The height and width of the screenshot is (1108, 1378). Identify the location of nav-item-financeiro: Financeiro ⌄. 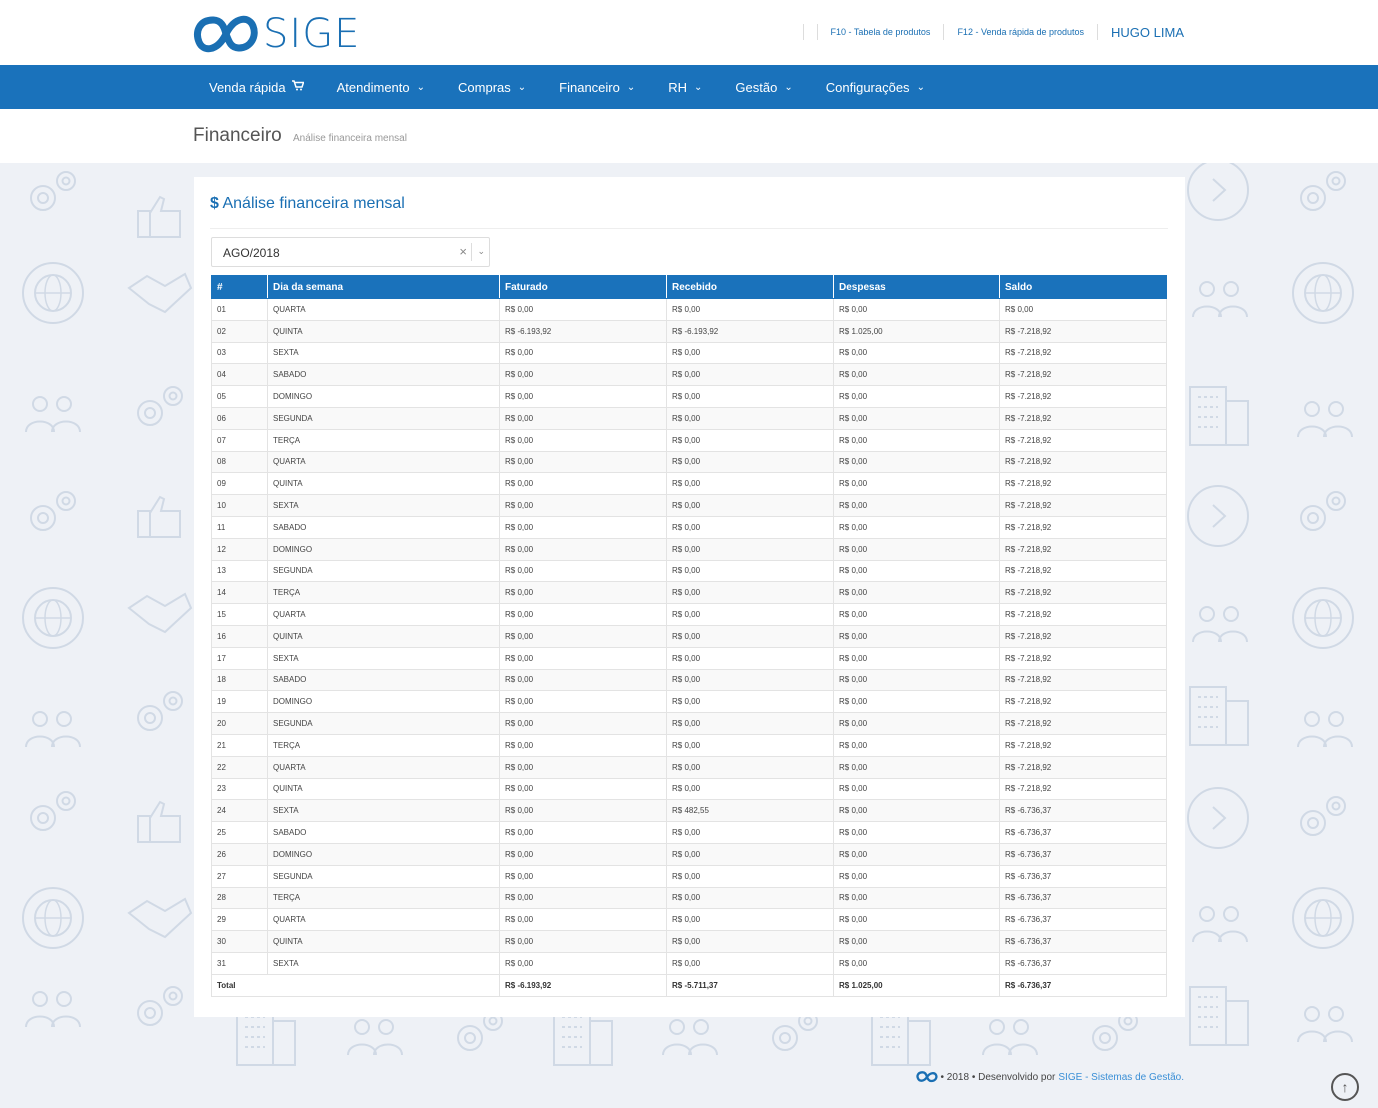
(597, 87).